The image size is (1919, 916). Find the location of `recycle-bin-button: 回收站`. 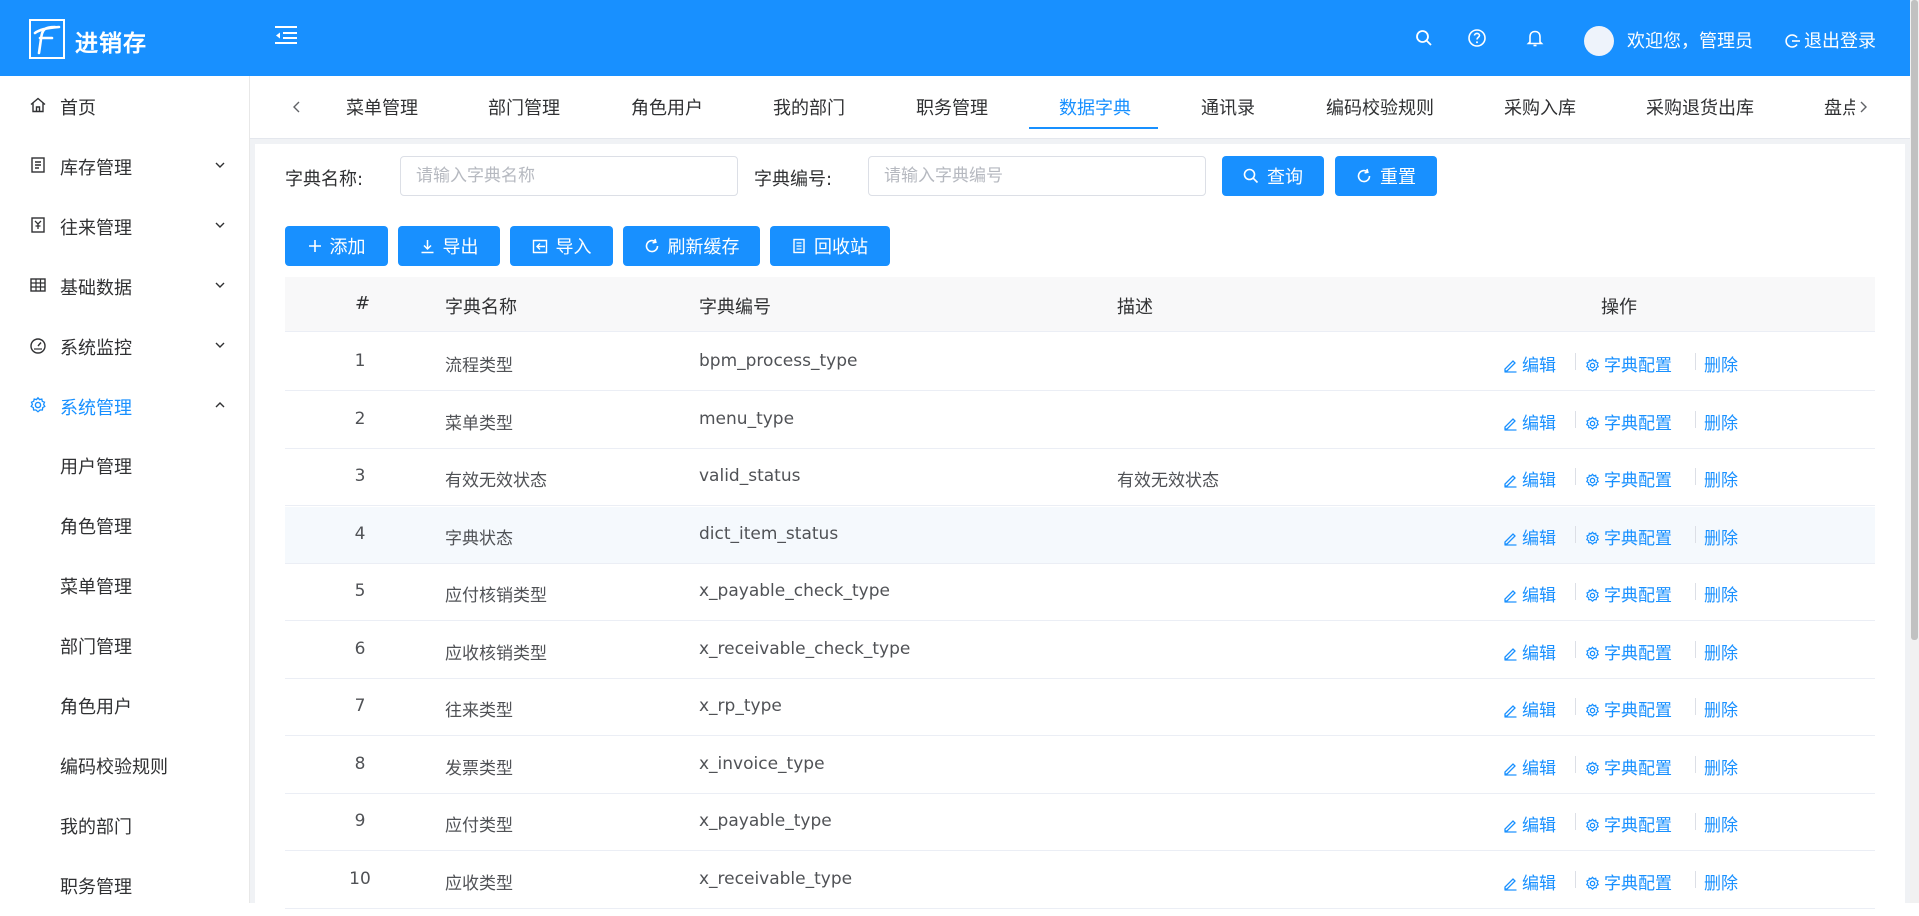

recycle-bin-button: 回收站 is located at coordinates (830, 246).